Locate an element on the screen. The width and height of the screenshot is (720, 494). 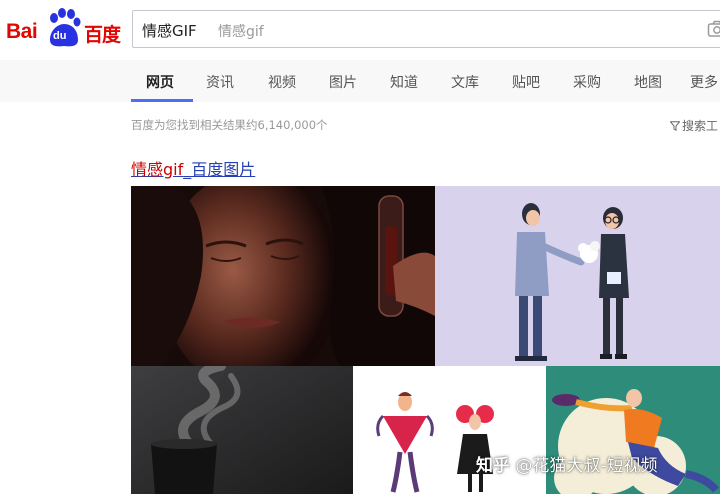
search-query: 情感GIF is located at coordinates (169, 31).